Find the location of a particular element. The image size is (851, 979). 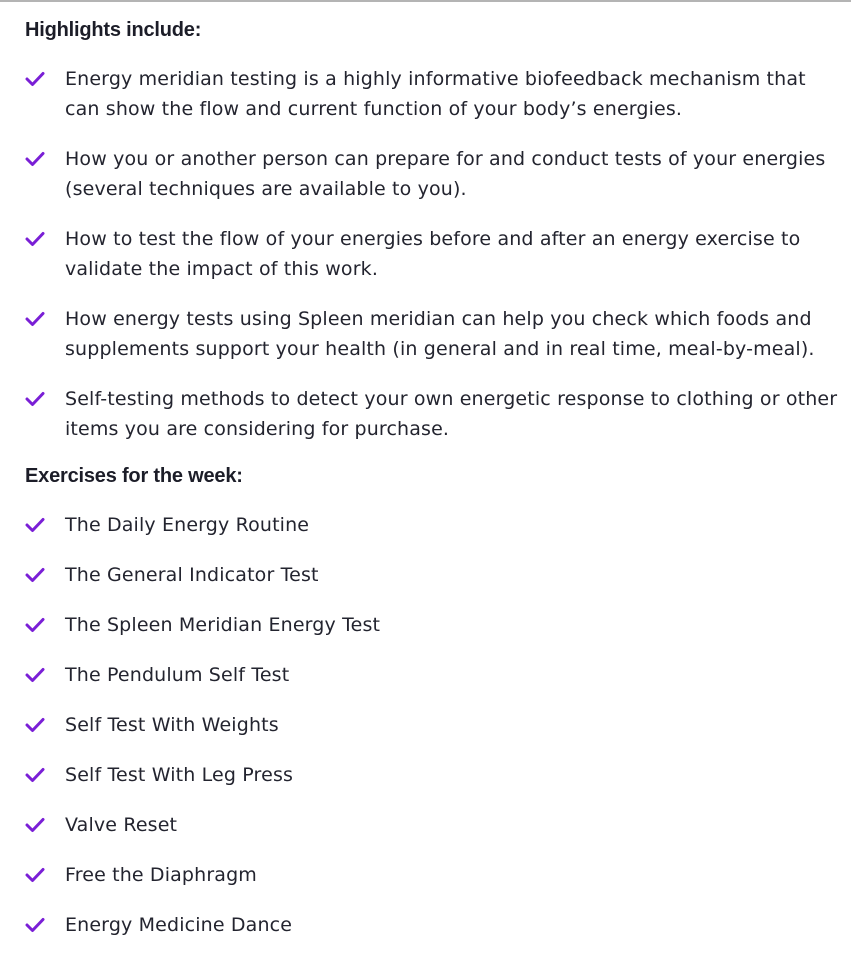

exercise-item: The Spleen Meridian Energy Test is located at coordinates (435, 625).